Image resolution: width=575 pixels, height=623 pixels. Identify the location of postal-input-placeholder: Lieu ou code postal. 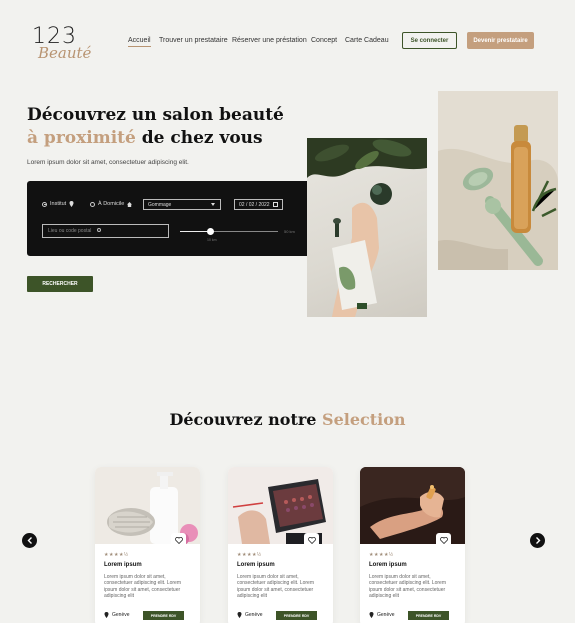
(70, 231).